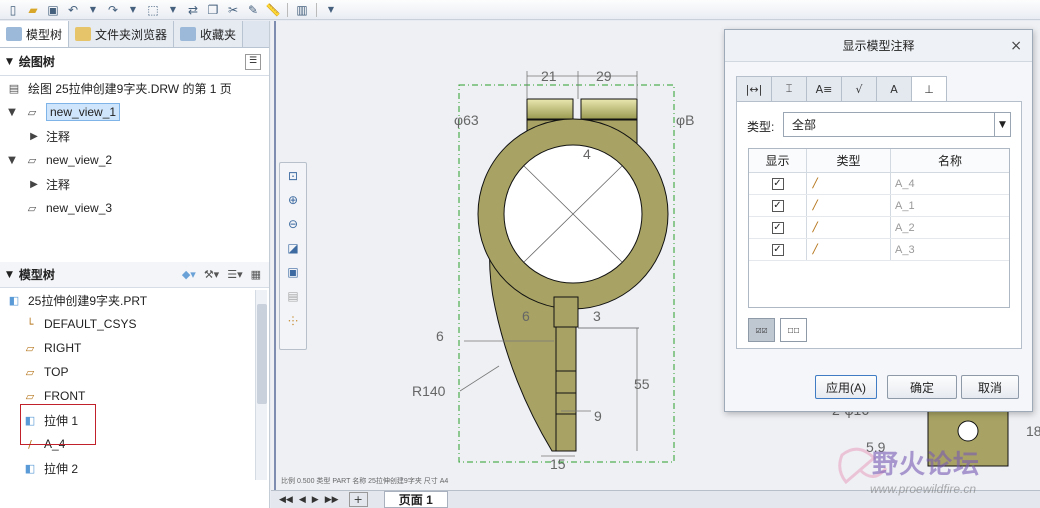 Image resolution: width=1040 pixels, height=508 pixels. What do you see at coordinates (846, 387) in the screenshot?
I see `apply-button: 应用(A)` at bounding box center [846, 387].